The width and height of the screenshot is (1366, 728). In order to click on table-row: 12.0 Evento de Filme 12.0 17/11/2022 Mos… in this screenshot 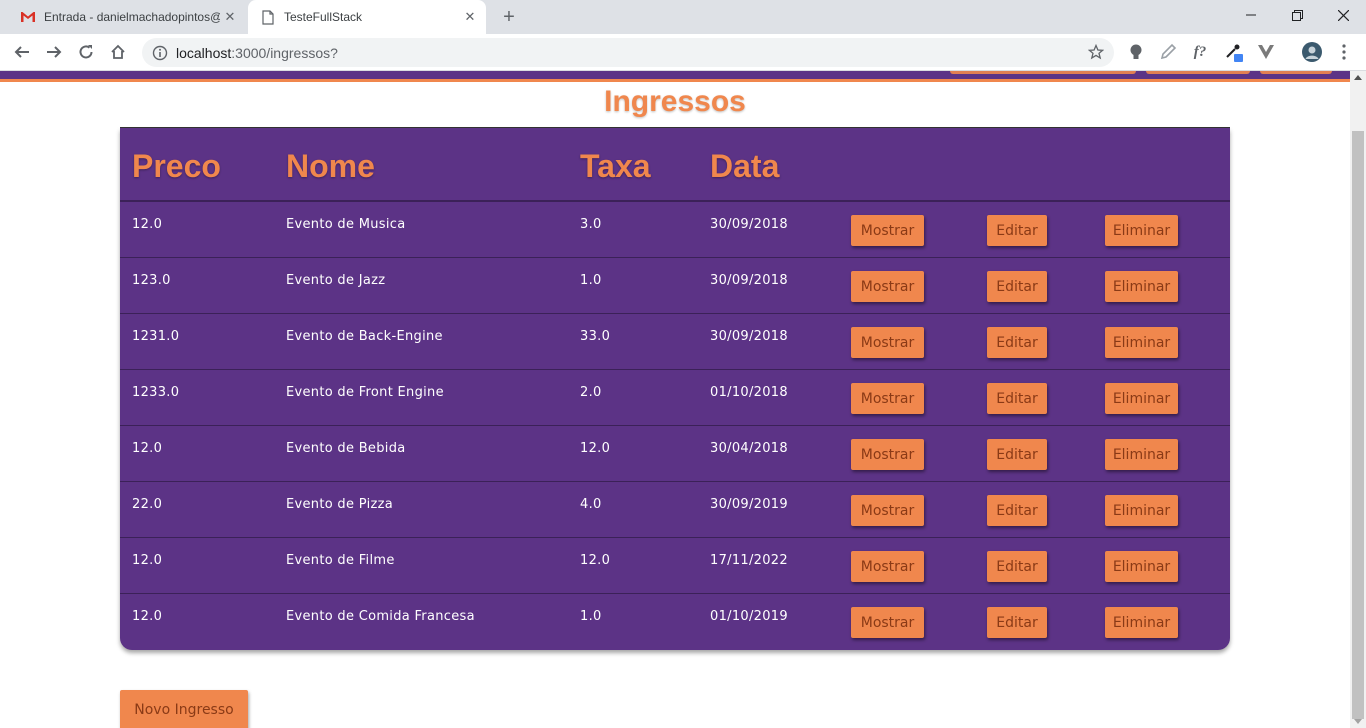, I will do `click(675, 566)`.